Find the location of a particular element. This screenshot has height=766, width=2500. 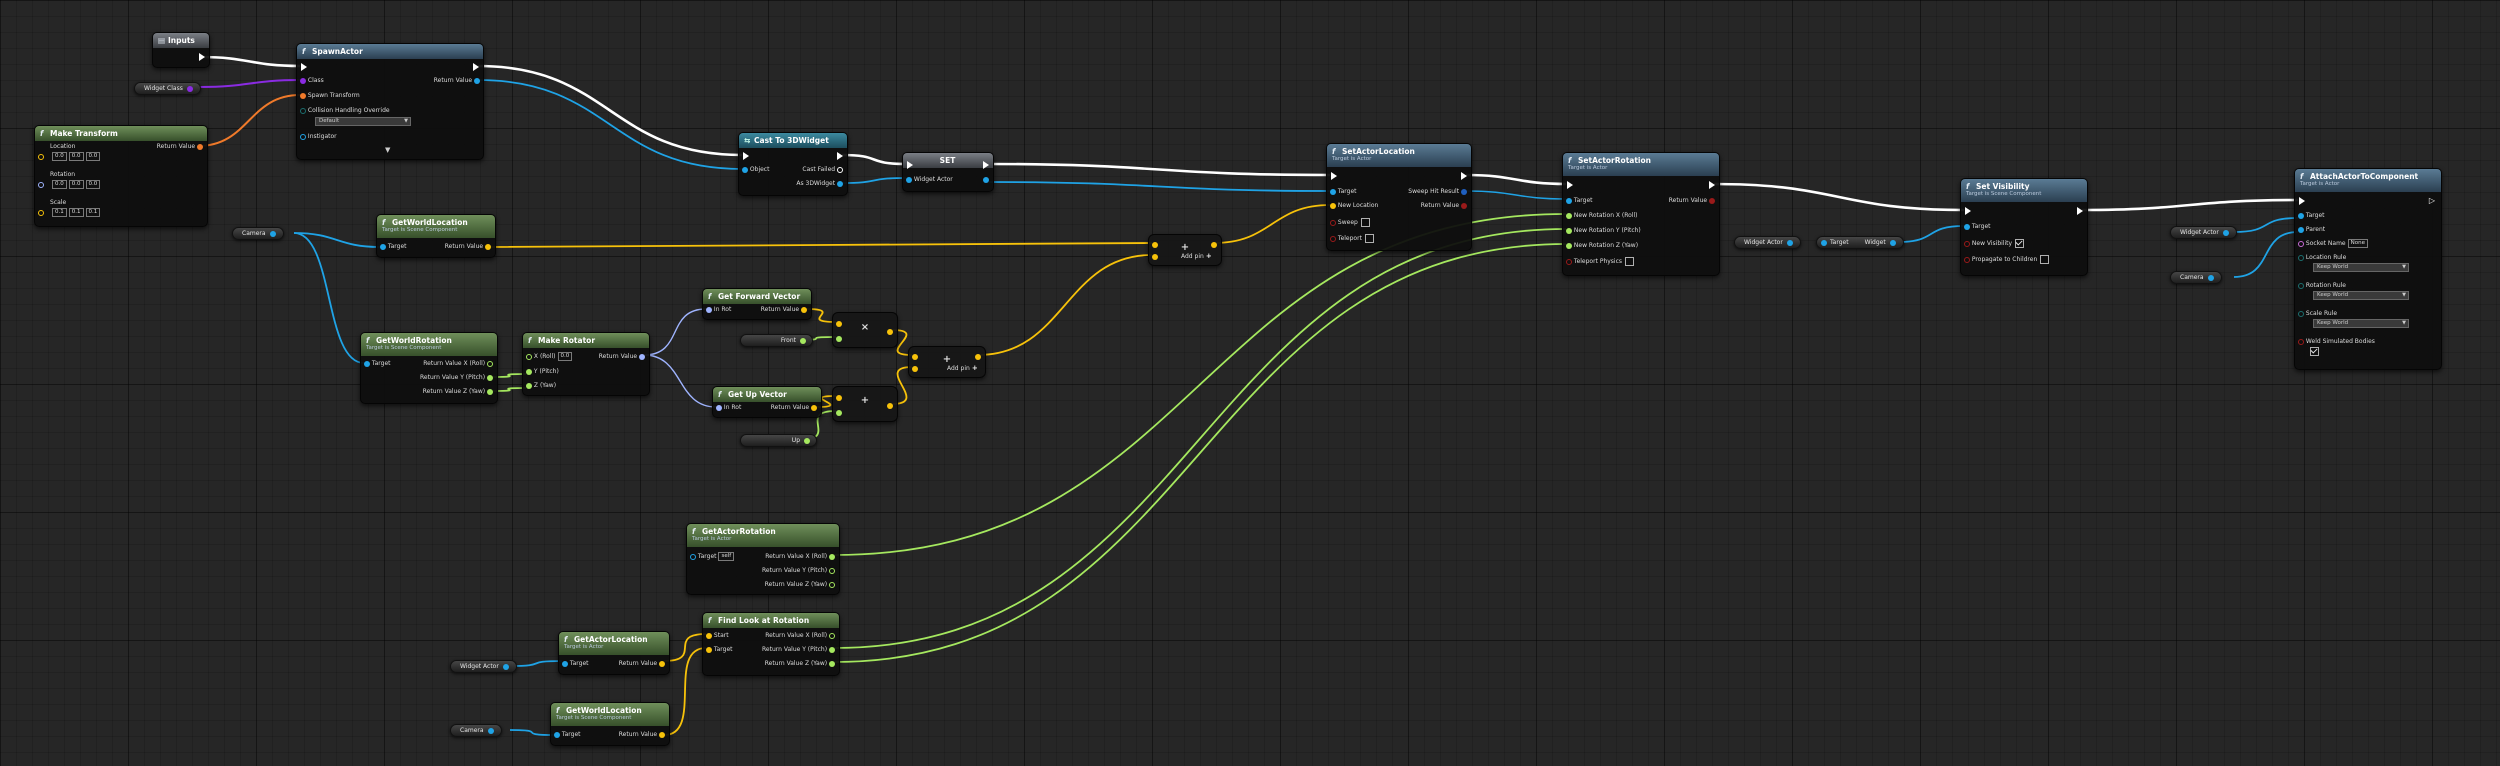

roll-field: 0.0 is located at coordinates (565, 356).